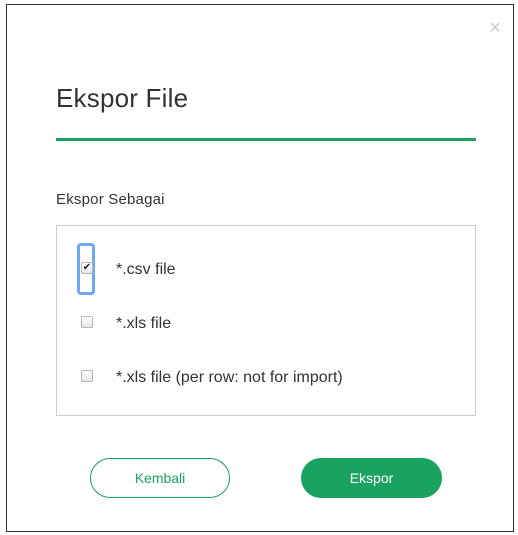 This screenshot has height=535, width=518. I want to click on option-csv-label: *.csv file, so click(146, 269).